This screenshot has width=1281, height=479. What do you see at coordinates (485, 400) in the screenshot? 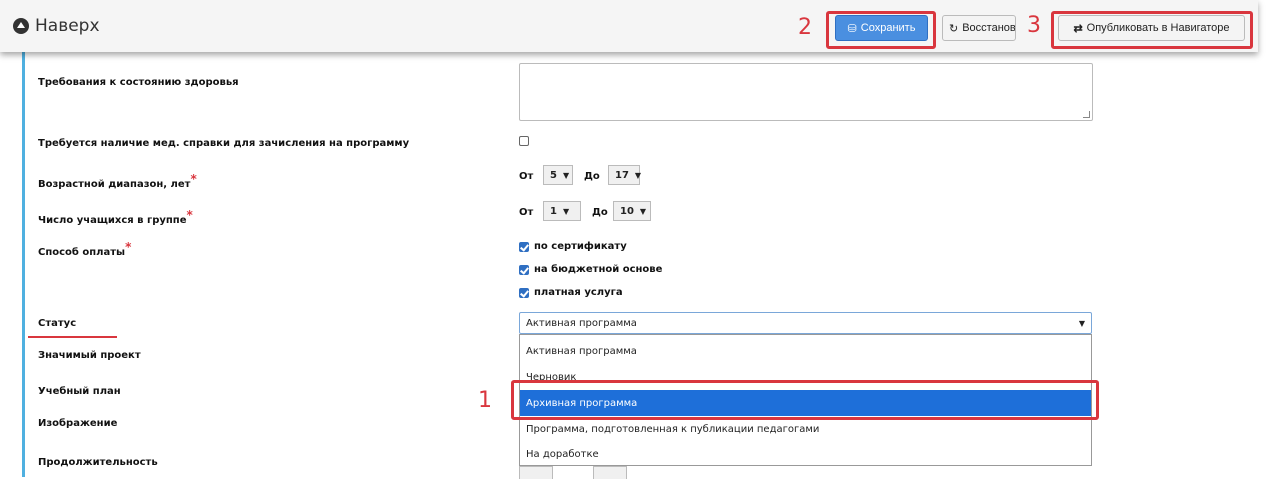
I see `annotation-number-1: 1` at bounding box center [485, 400].